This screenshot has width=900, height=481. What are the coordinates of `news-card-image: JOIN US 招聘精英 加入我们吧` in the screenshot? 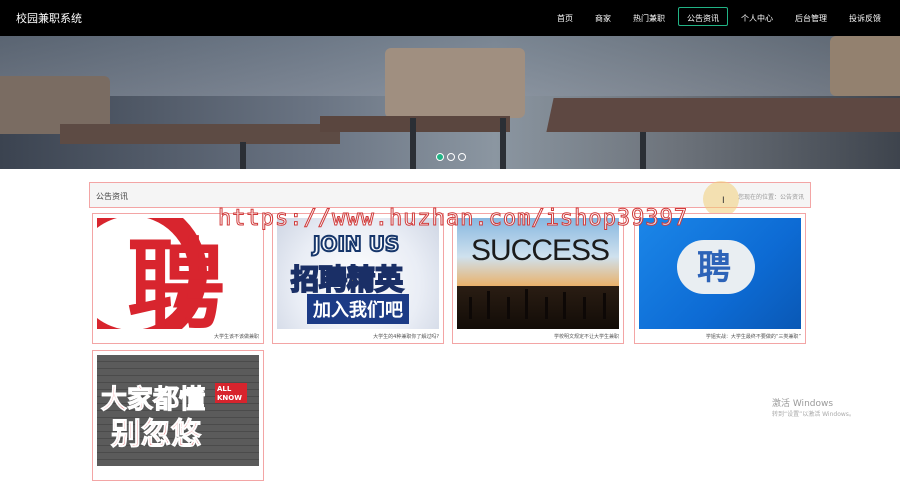 It's located at (358, 273).